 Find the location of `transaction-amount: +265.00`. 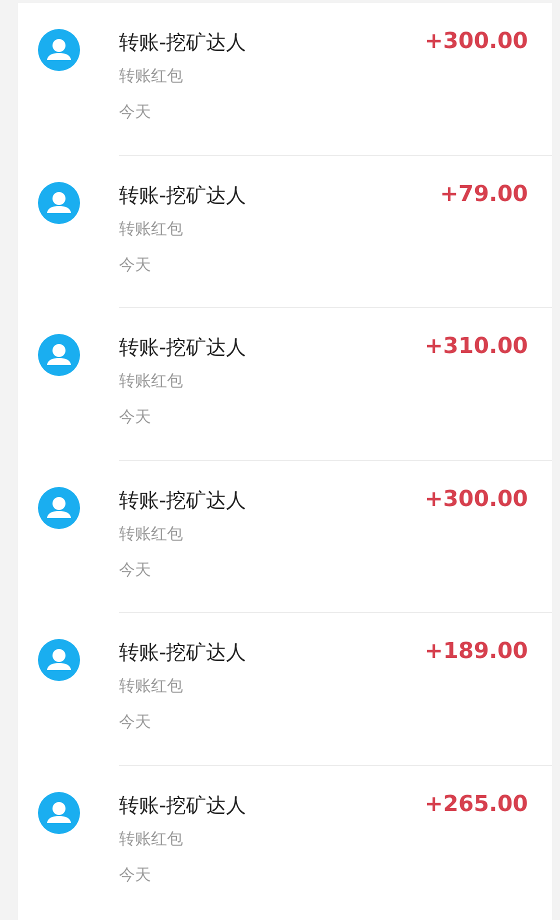

transaction-amount: +265.00 is located at coordinates (476, 804).